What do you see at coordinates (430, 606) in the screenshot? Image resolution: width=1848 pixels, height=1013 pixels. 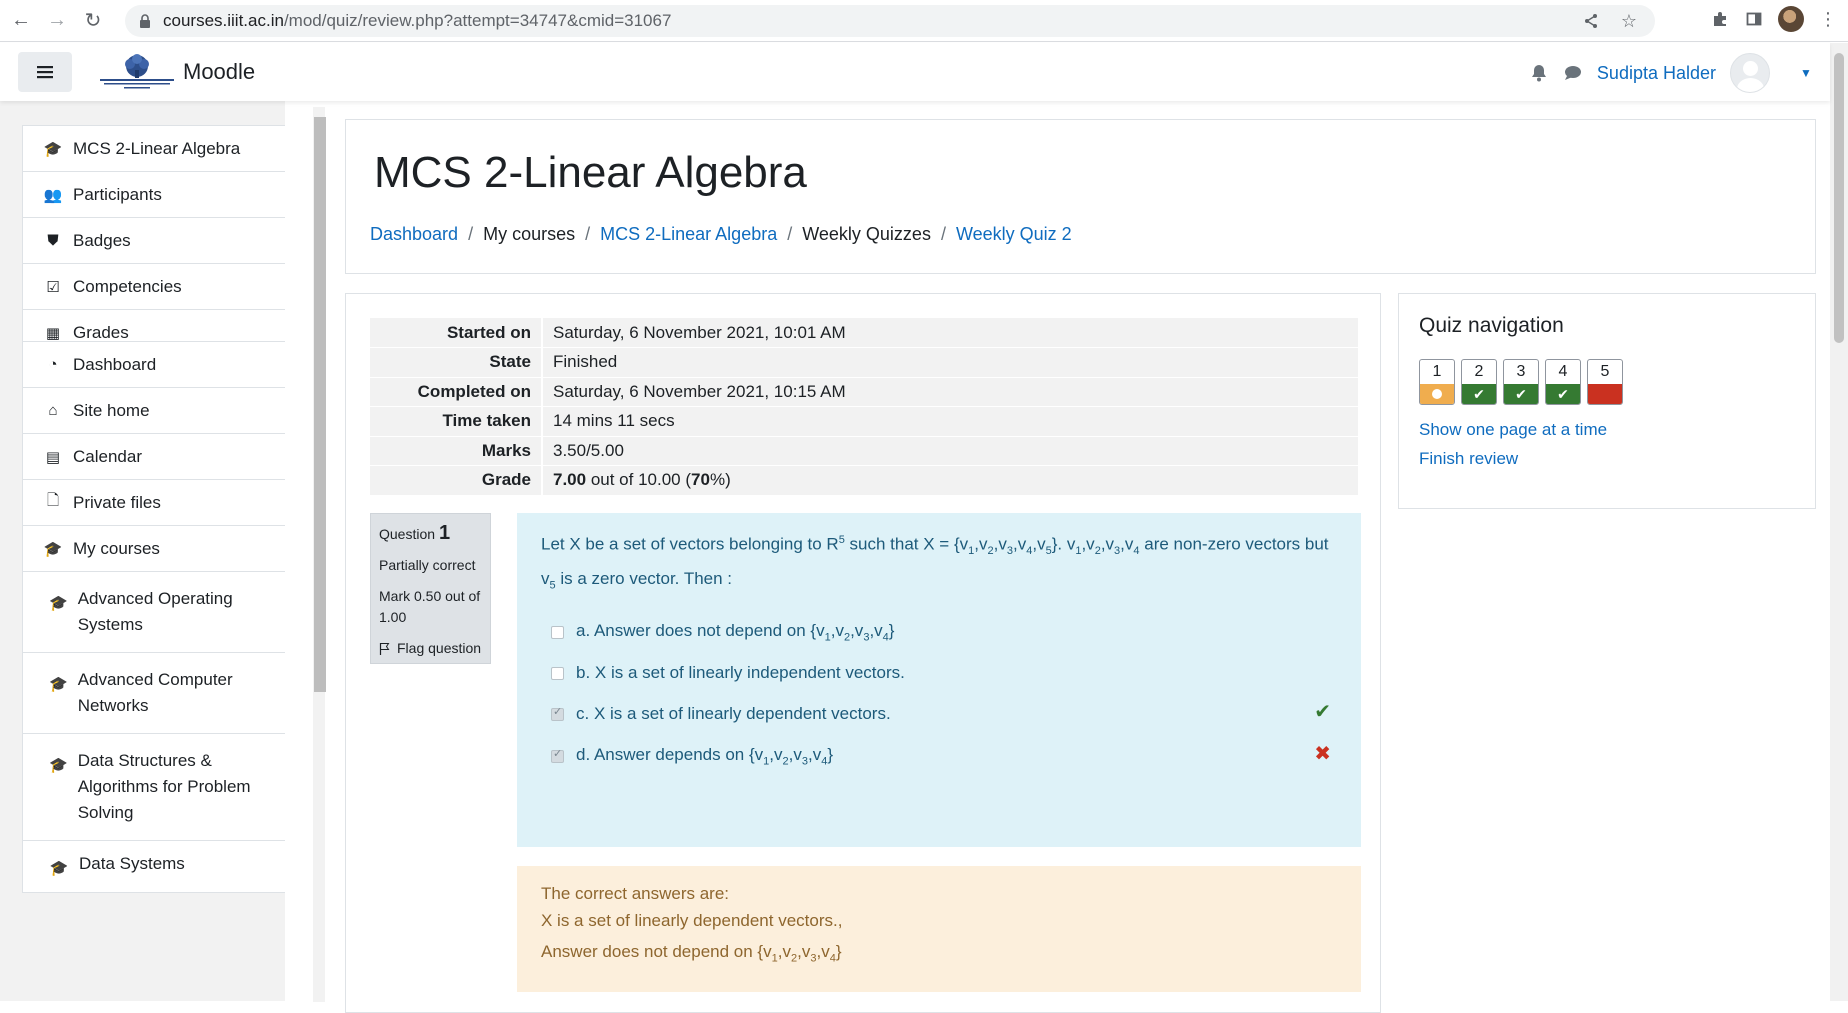 I see `question-mark: Mark 0.50 out of 1.00` at bounding box center [430, 606].